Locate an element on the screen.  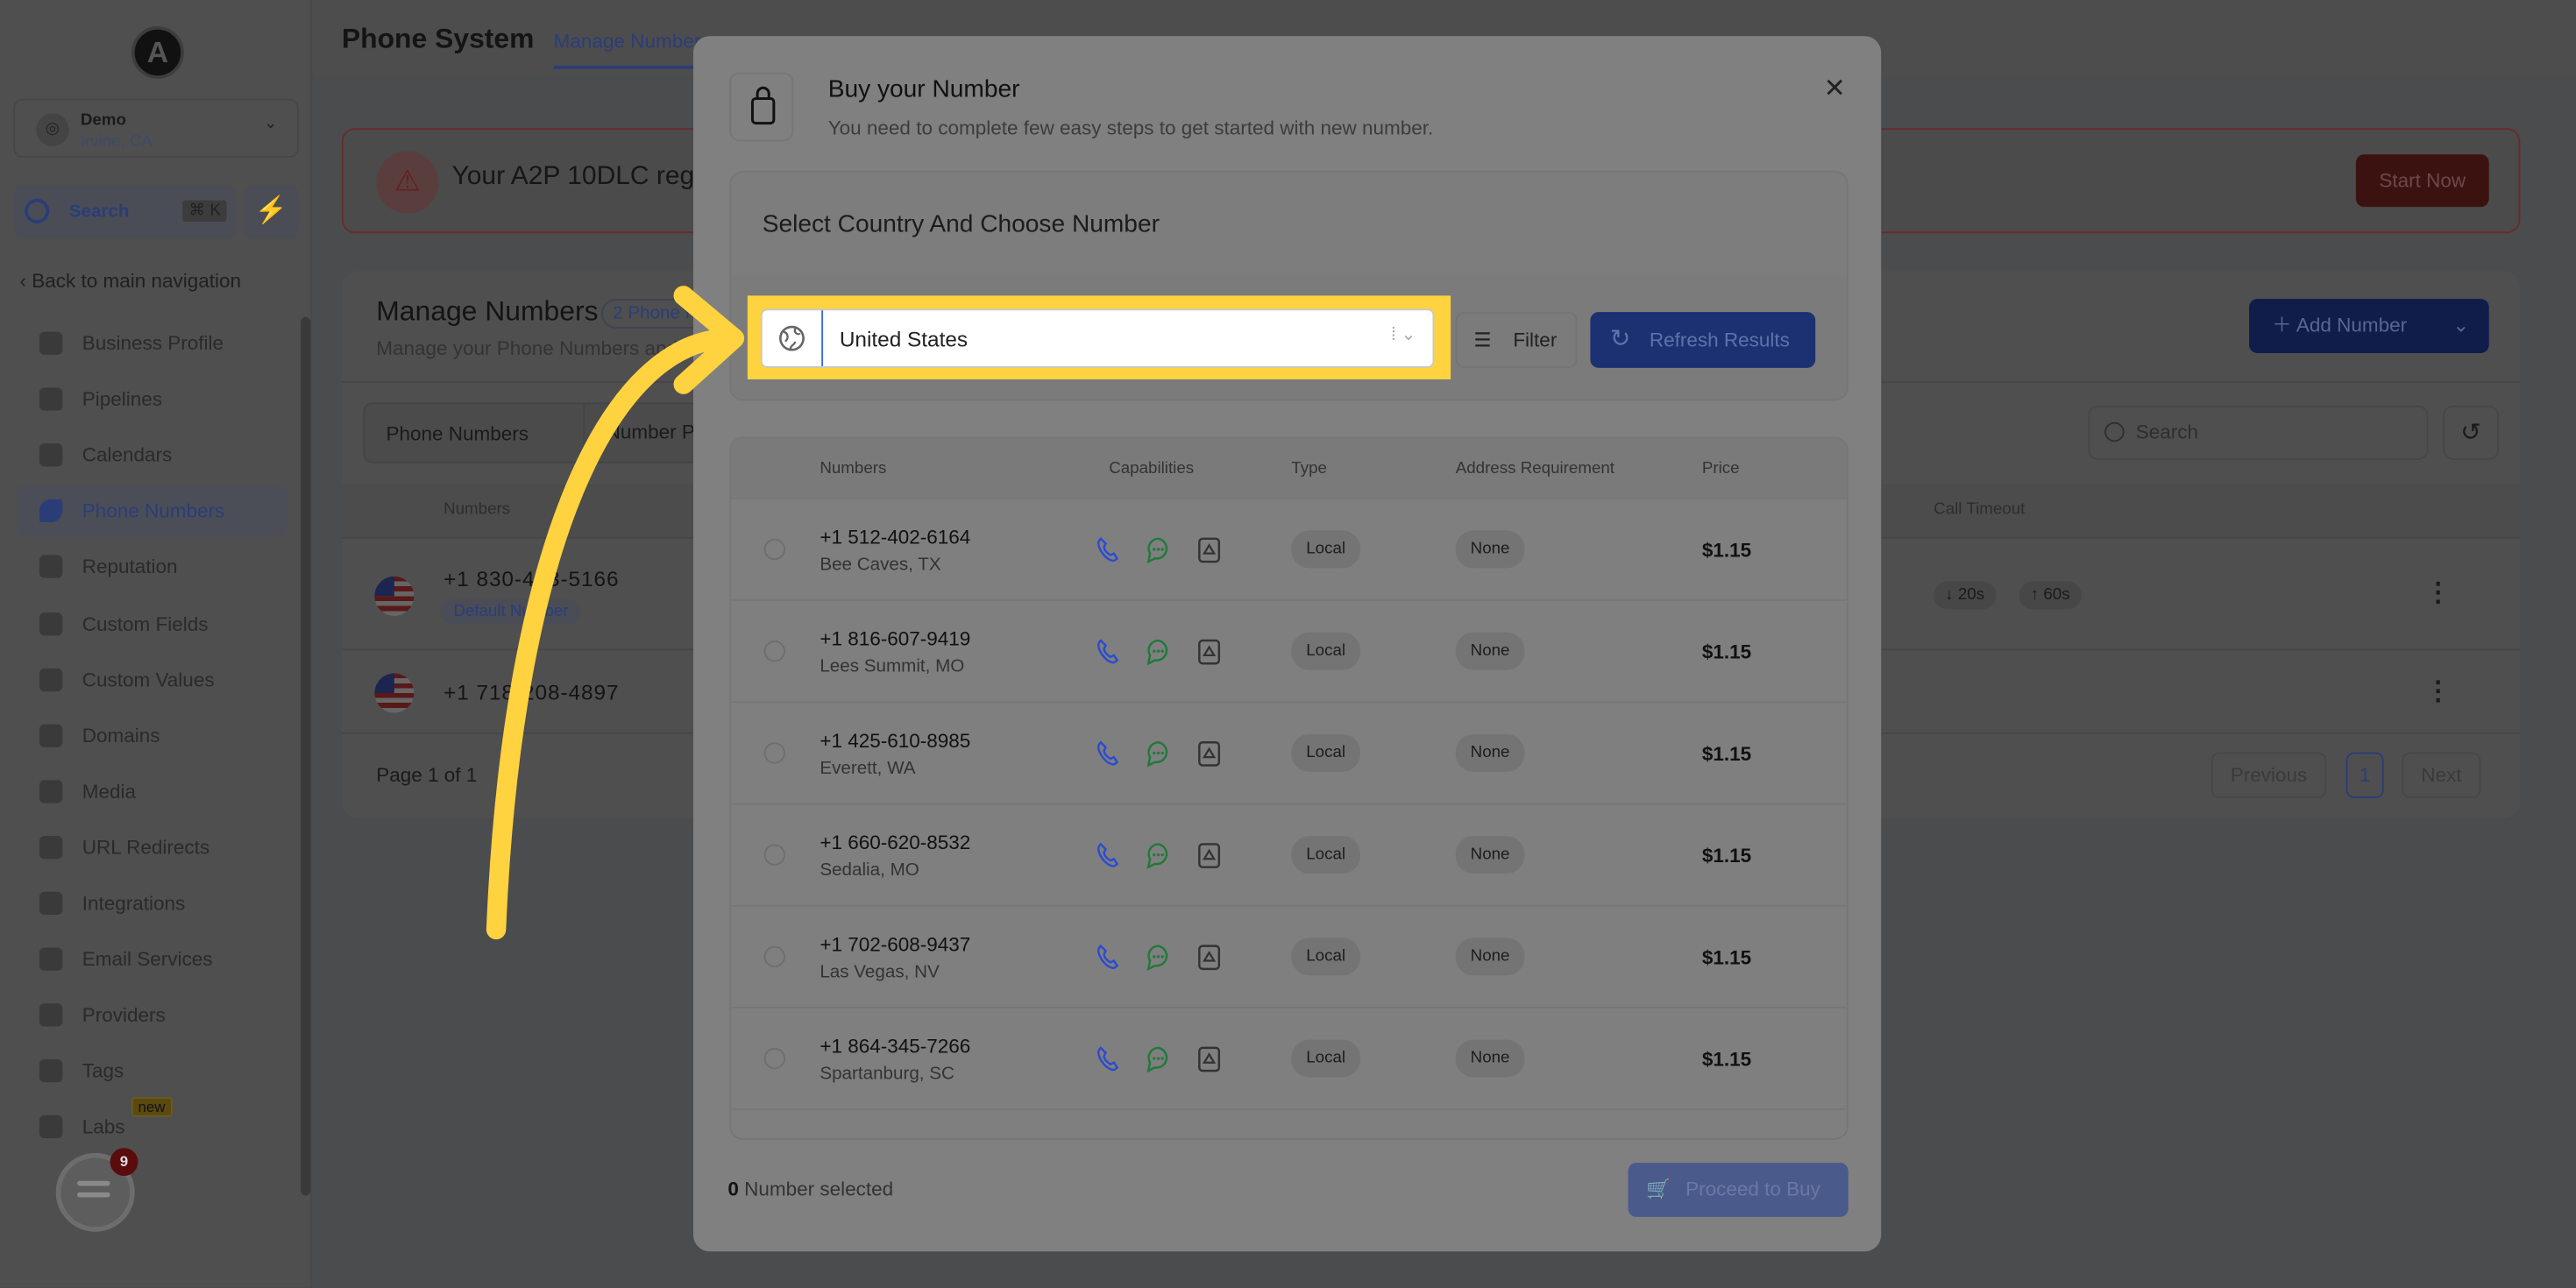
globe-icon is located at coordinates (793, 338).